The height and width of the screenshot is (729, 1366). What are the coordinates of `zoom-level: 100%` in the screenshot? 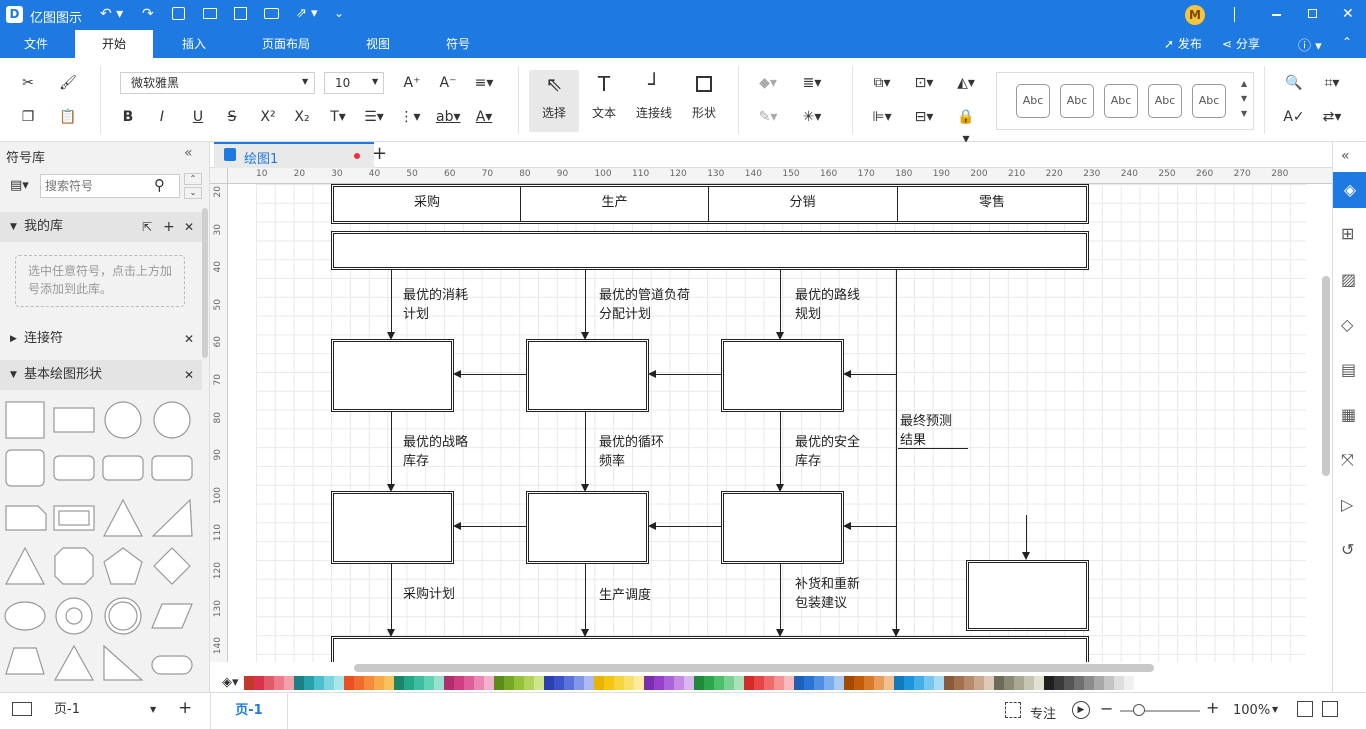 It's located at (1251, 710).